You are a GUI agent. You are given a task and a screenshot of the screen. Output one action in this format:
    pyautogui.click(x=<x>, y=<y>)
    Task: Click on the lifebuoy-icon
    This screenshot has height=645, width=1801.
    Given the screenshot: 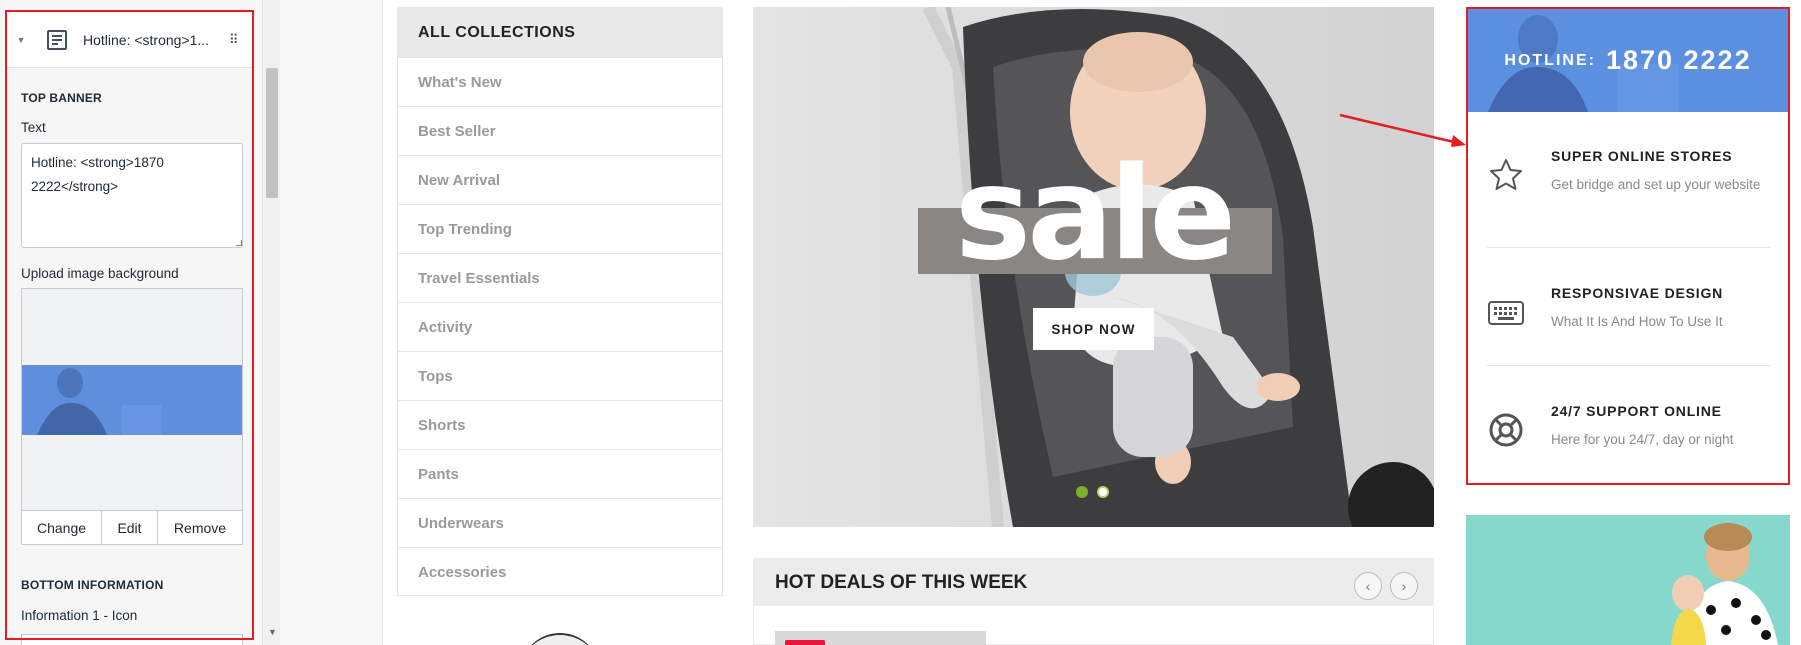 What is the action you would take?
    pyautogui.click(x=1506, y=430)
    